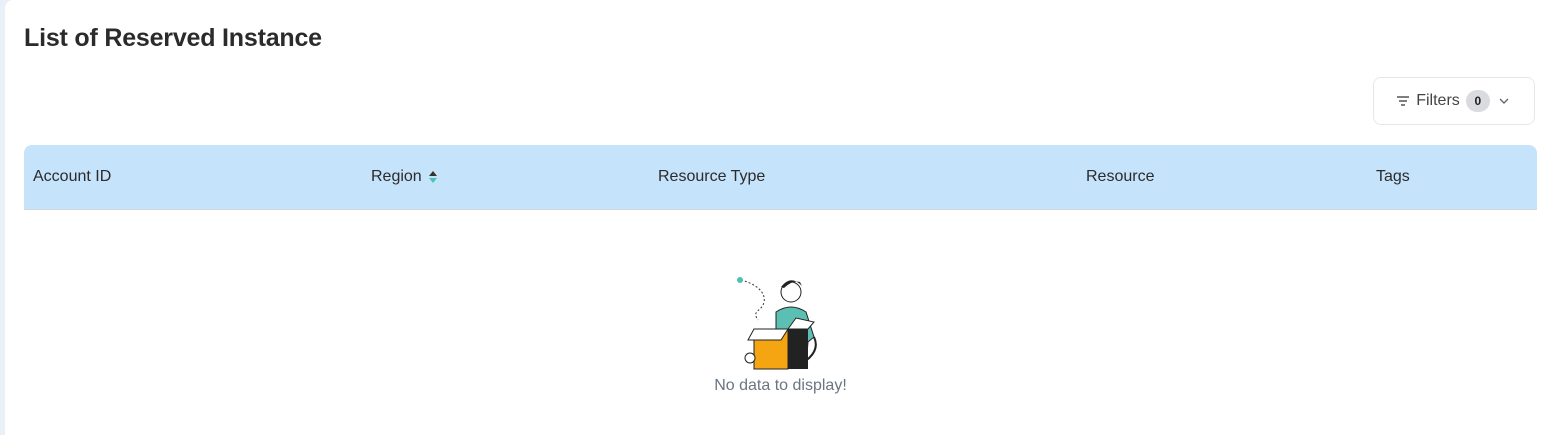  I want to click on column-account-id: Account ID, so click(72, 177).